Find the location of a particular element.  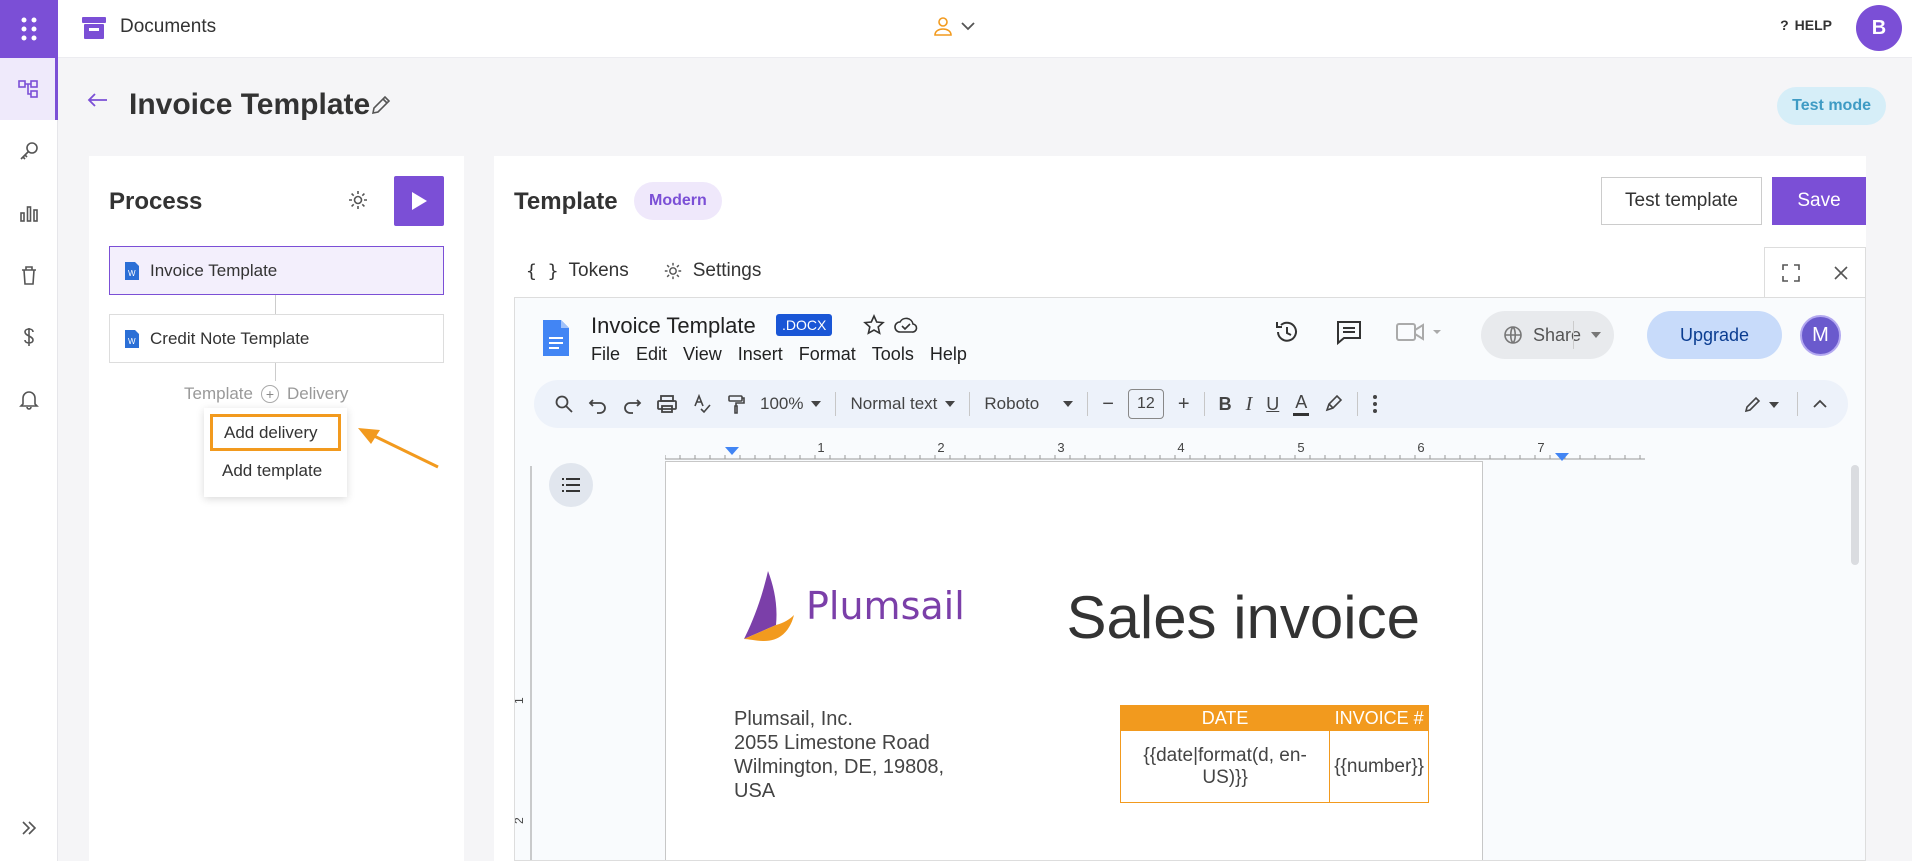

ruler-label: 2 is located at coordinates (520, 820).